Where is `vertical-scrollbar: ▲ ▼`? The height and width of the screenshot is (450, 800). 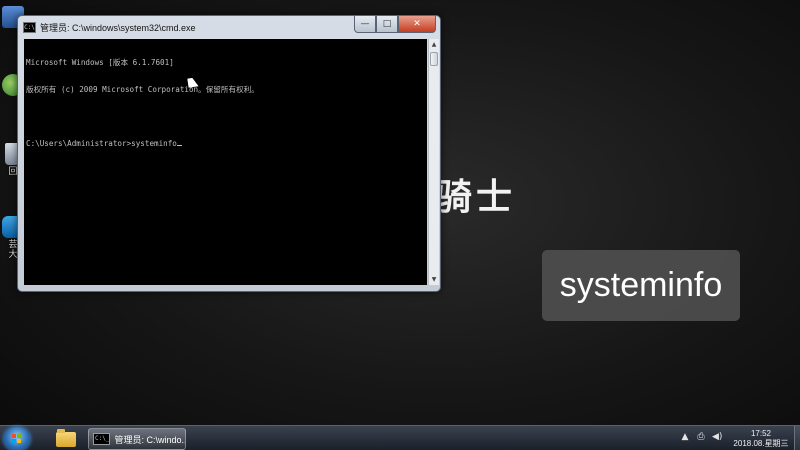
vertical-scrollbar: ▲ ▼ is located at coordinates (433, 162).